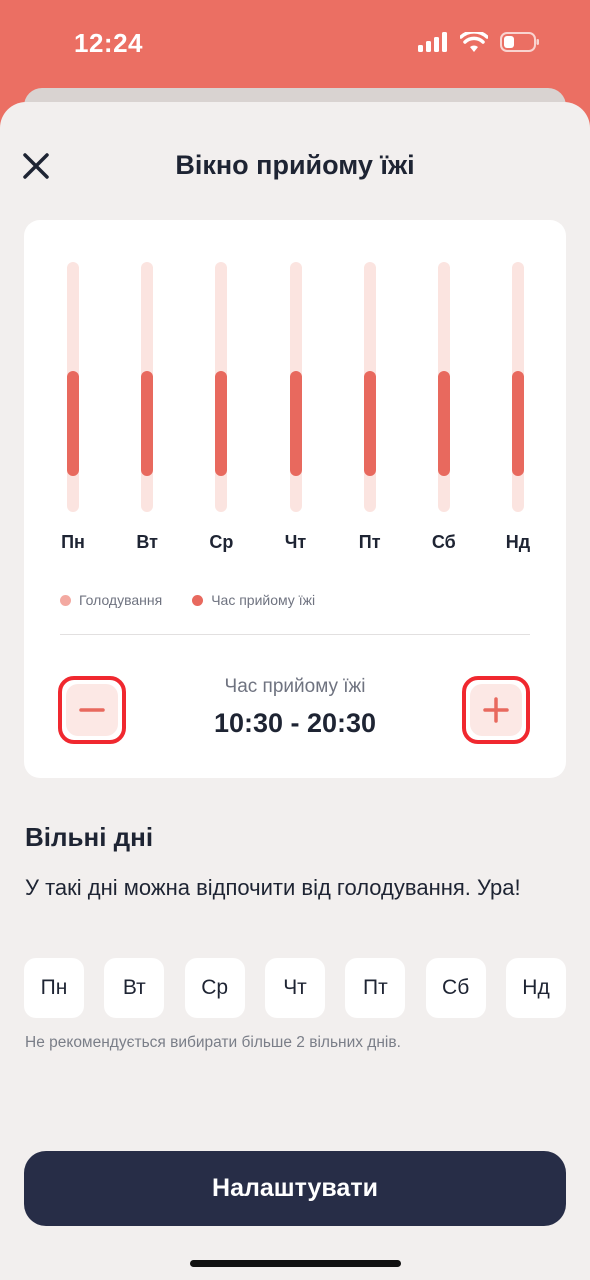 This screenshot has width=590, height=1280. What do you see at coordinates (187, 600) in the screenshot?
I see `chart-legend: Голодування Час прийому їжі` at bounding box center [187, 600].